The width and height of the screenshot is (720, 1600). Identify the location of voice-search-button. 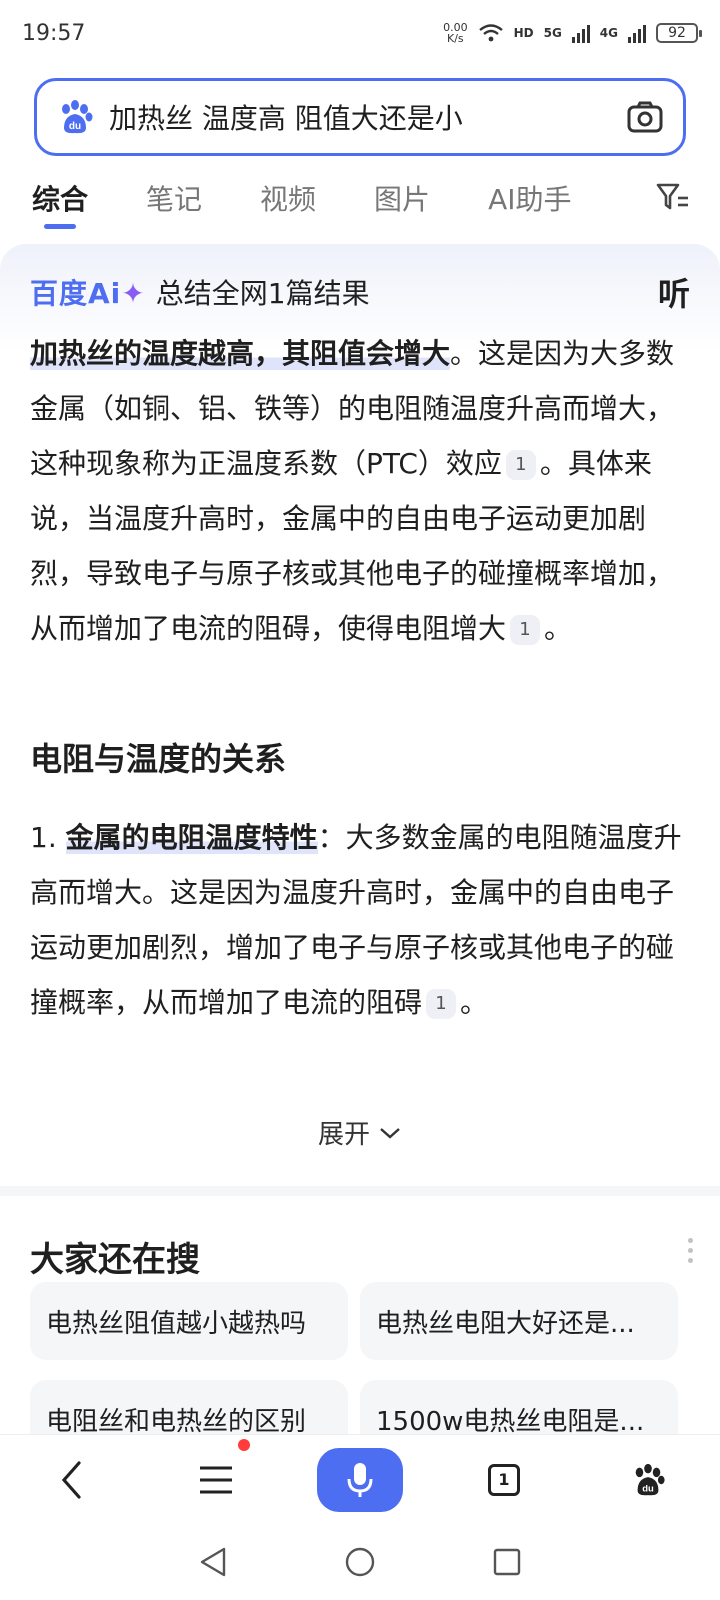
(360, 1480).